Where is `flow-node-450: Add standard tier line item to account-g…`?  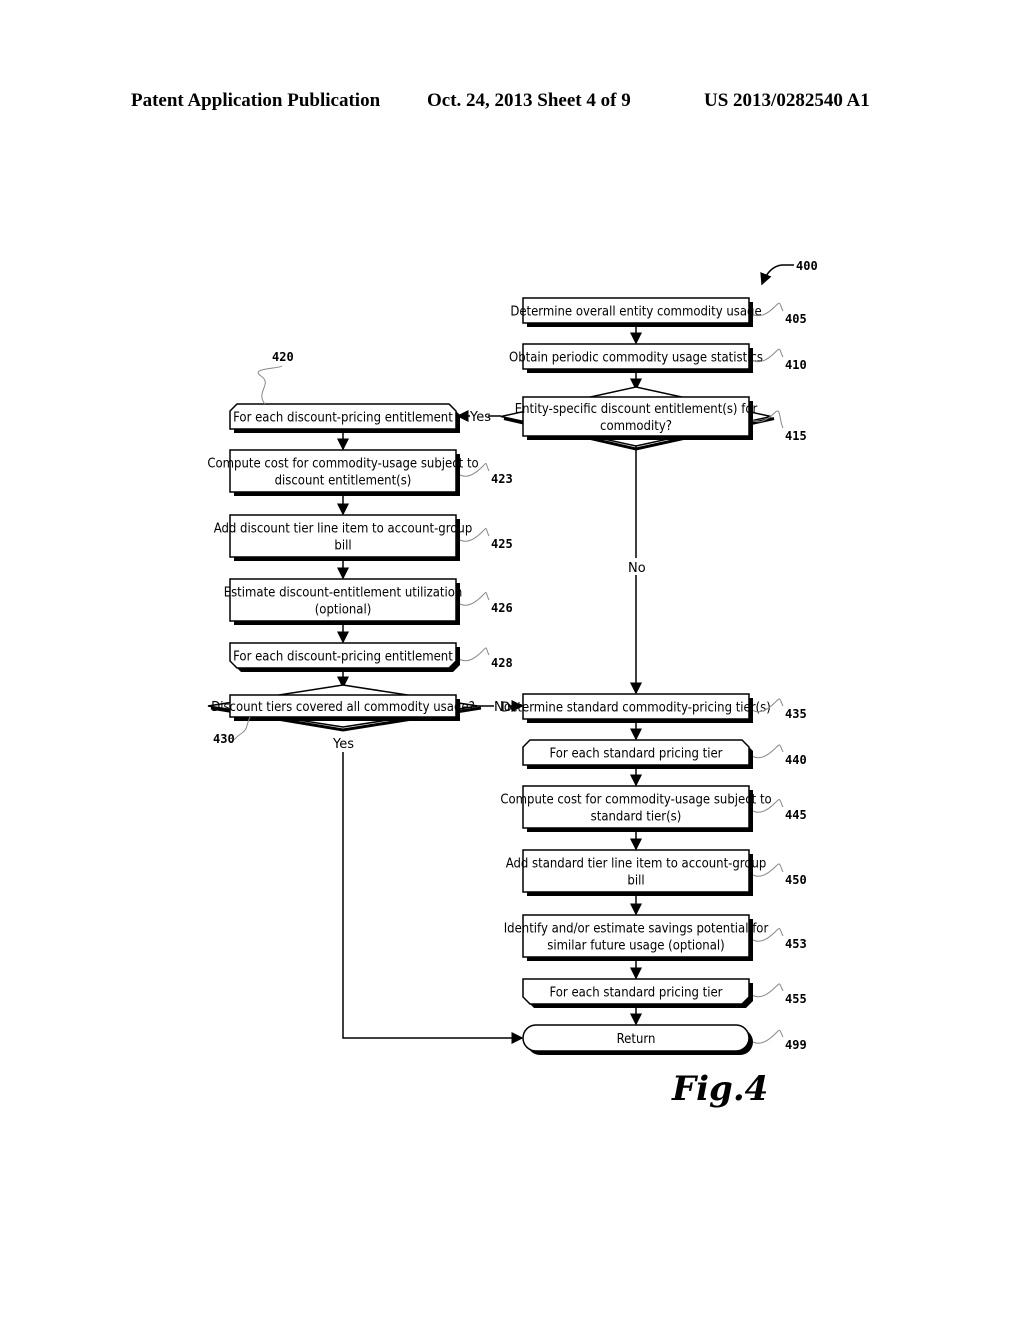 flow-node-450: Add standard tier line item to account-g… is located at coordinates (645, 872).